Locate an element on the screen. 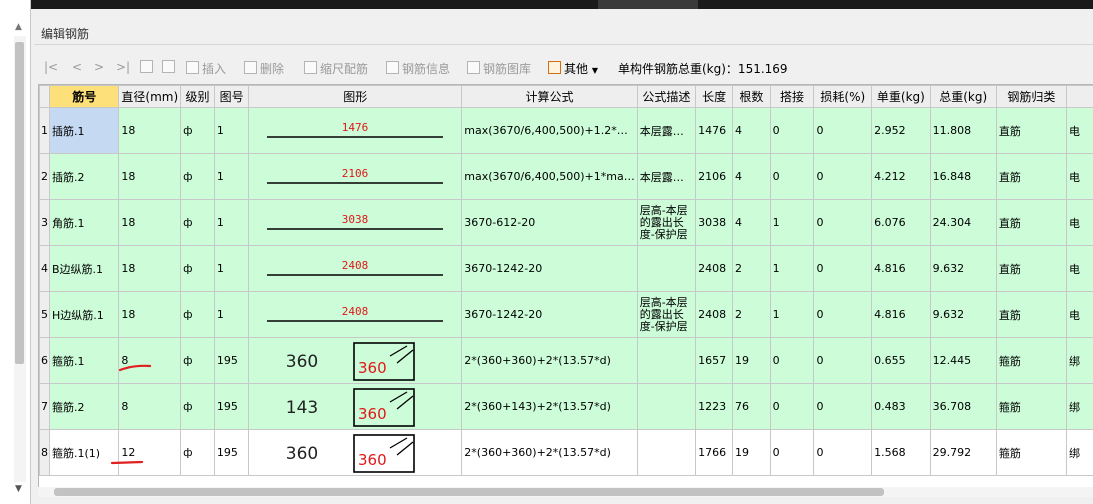 The width and height of the screenshot is (1093, 504). cell-shape: 1476 is located at coordinates (355, 130).